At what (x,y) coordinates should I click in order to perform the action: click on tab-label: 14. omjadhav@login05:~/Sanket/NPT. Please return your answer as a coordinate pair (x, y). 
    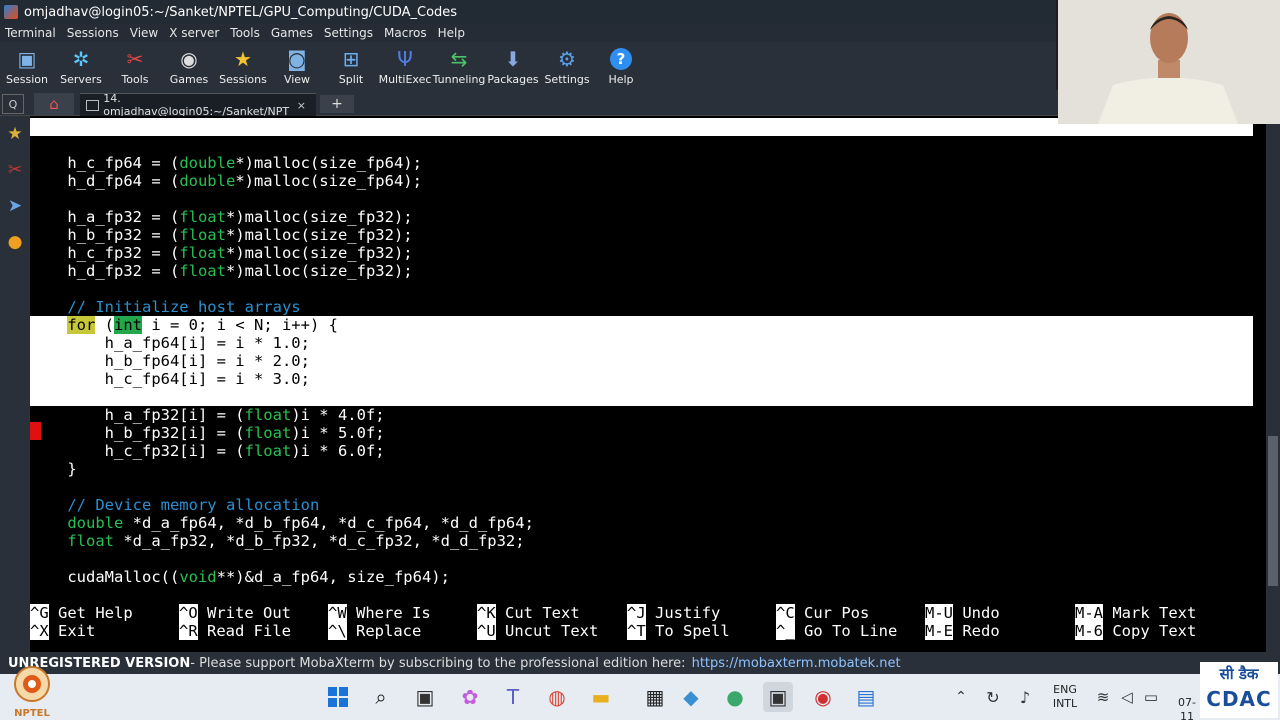
    Looking at the image, I should click on (196, 105).